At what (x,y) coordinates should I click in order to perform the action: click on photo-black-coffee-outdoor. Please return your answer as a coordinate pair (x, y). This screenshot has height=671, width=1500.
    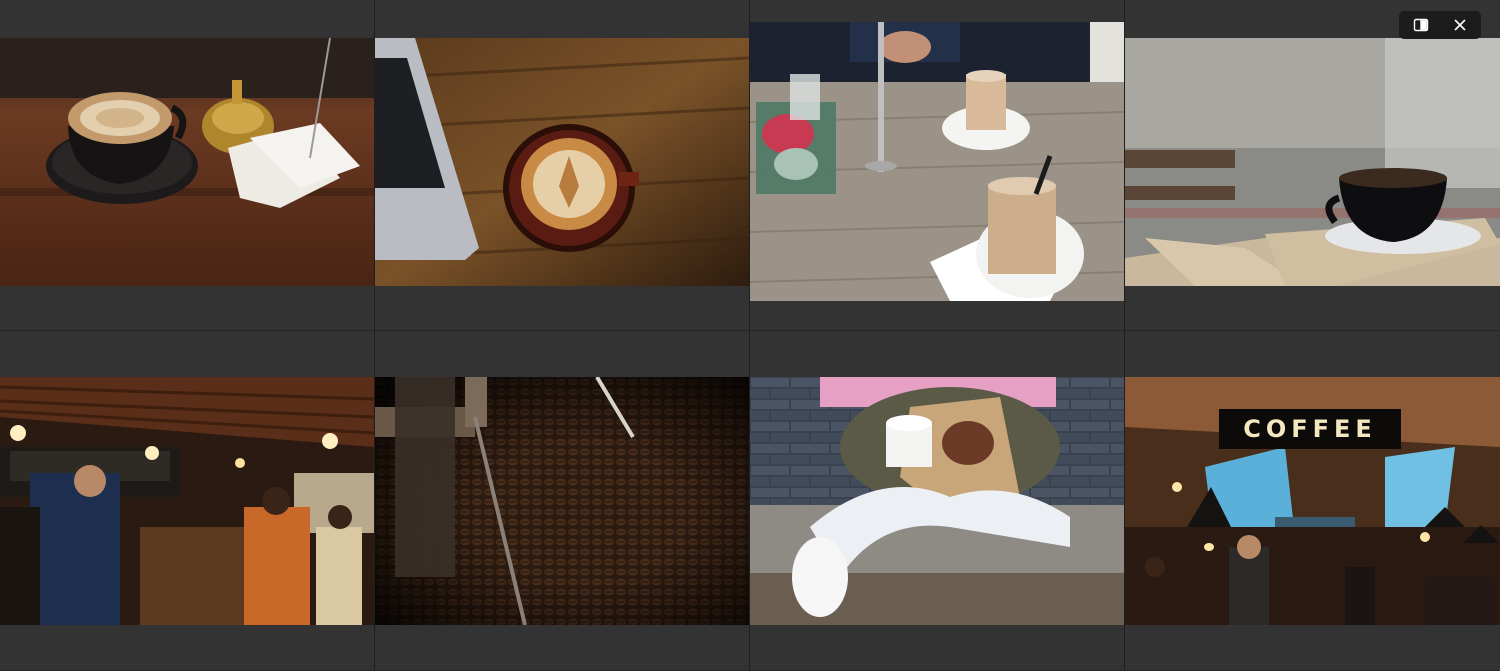
    Looking at the image, I should click on (1312, 162).